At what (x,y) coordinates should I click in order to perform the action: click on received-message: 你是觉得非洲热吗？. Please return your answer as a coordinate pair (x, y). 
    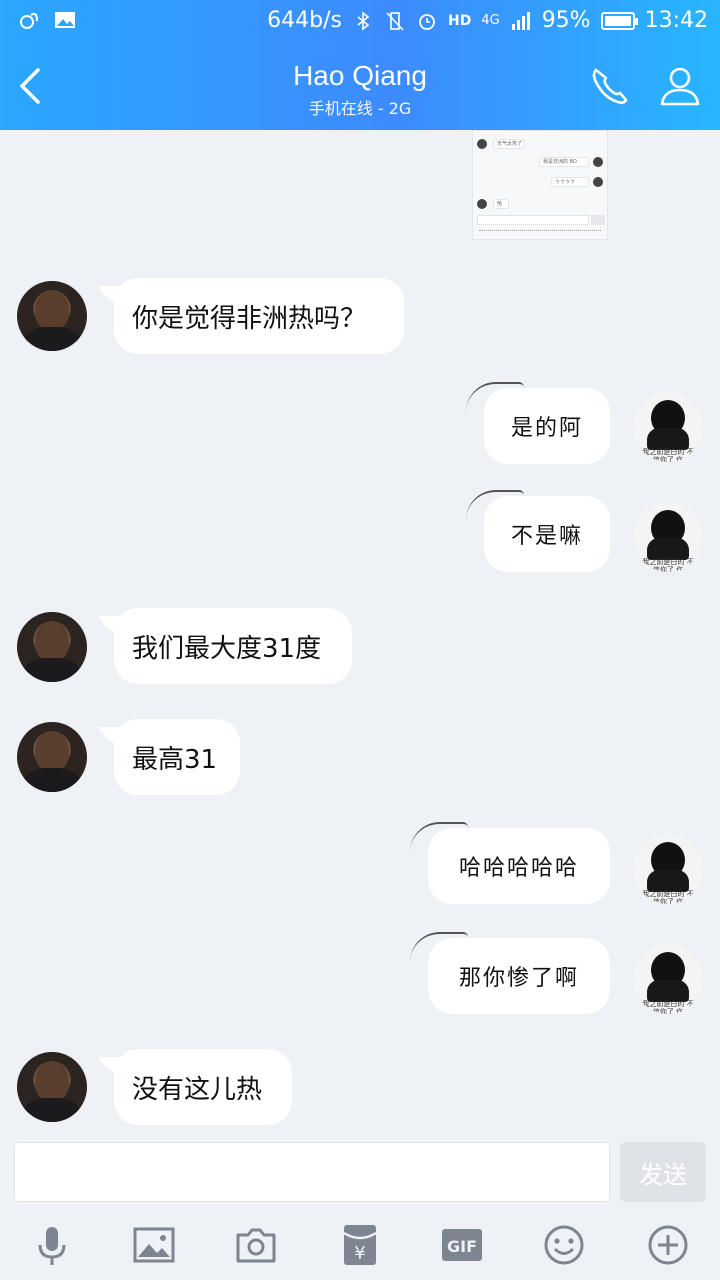
    Looking at the image, I should click on (259, 316).